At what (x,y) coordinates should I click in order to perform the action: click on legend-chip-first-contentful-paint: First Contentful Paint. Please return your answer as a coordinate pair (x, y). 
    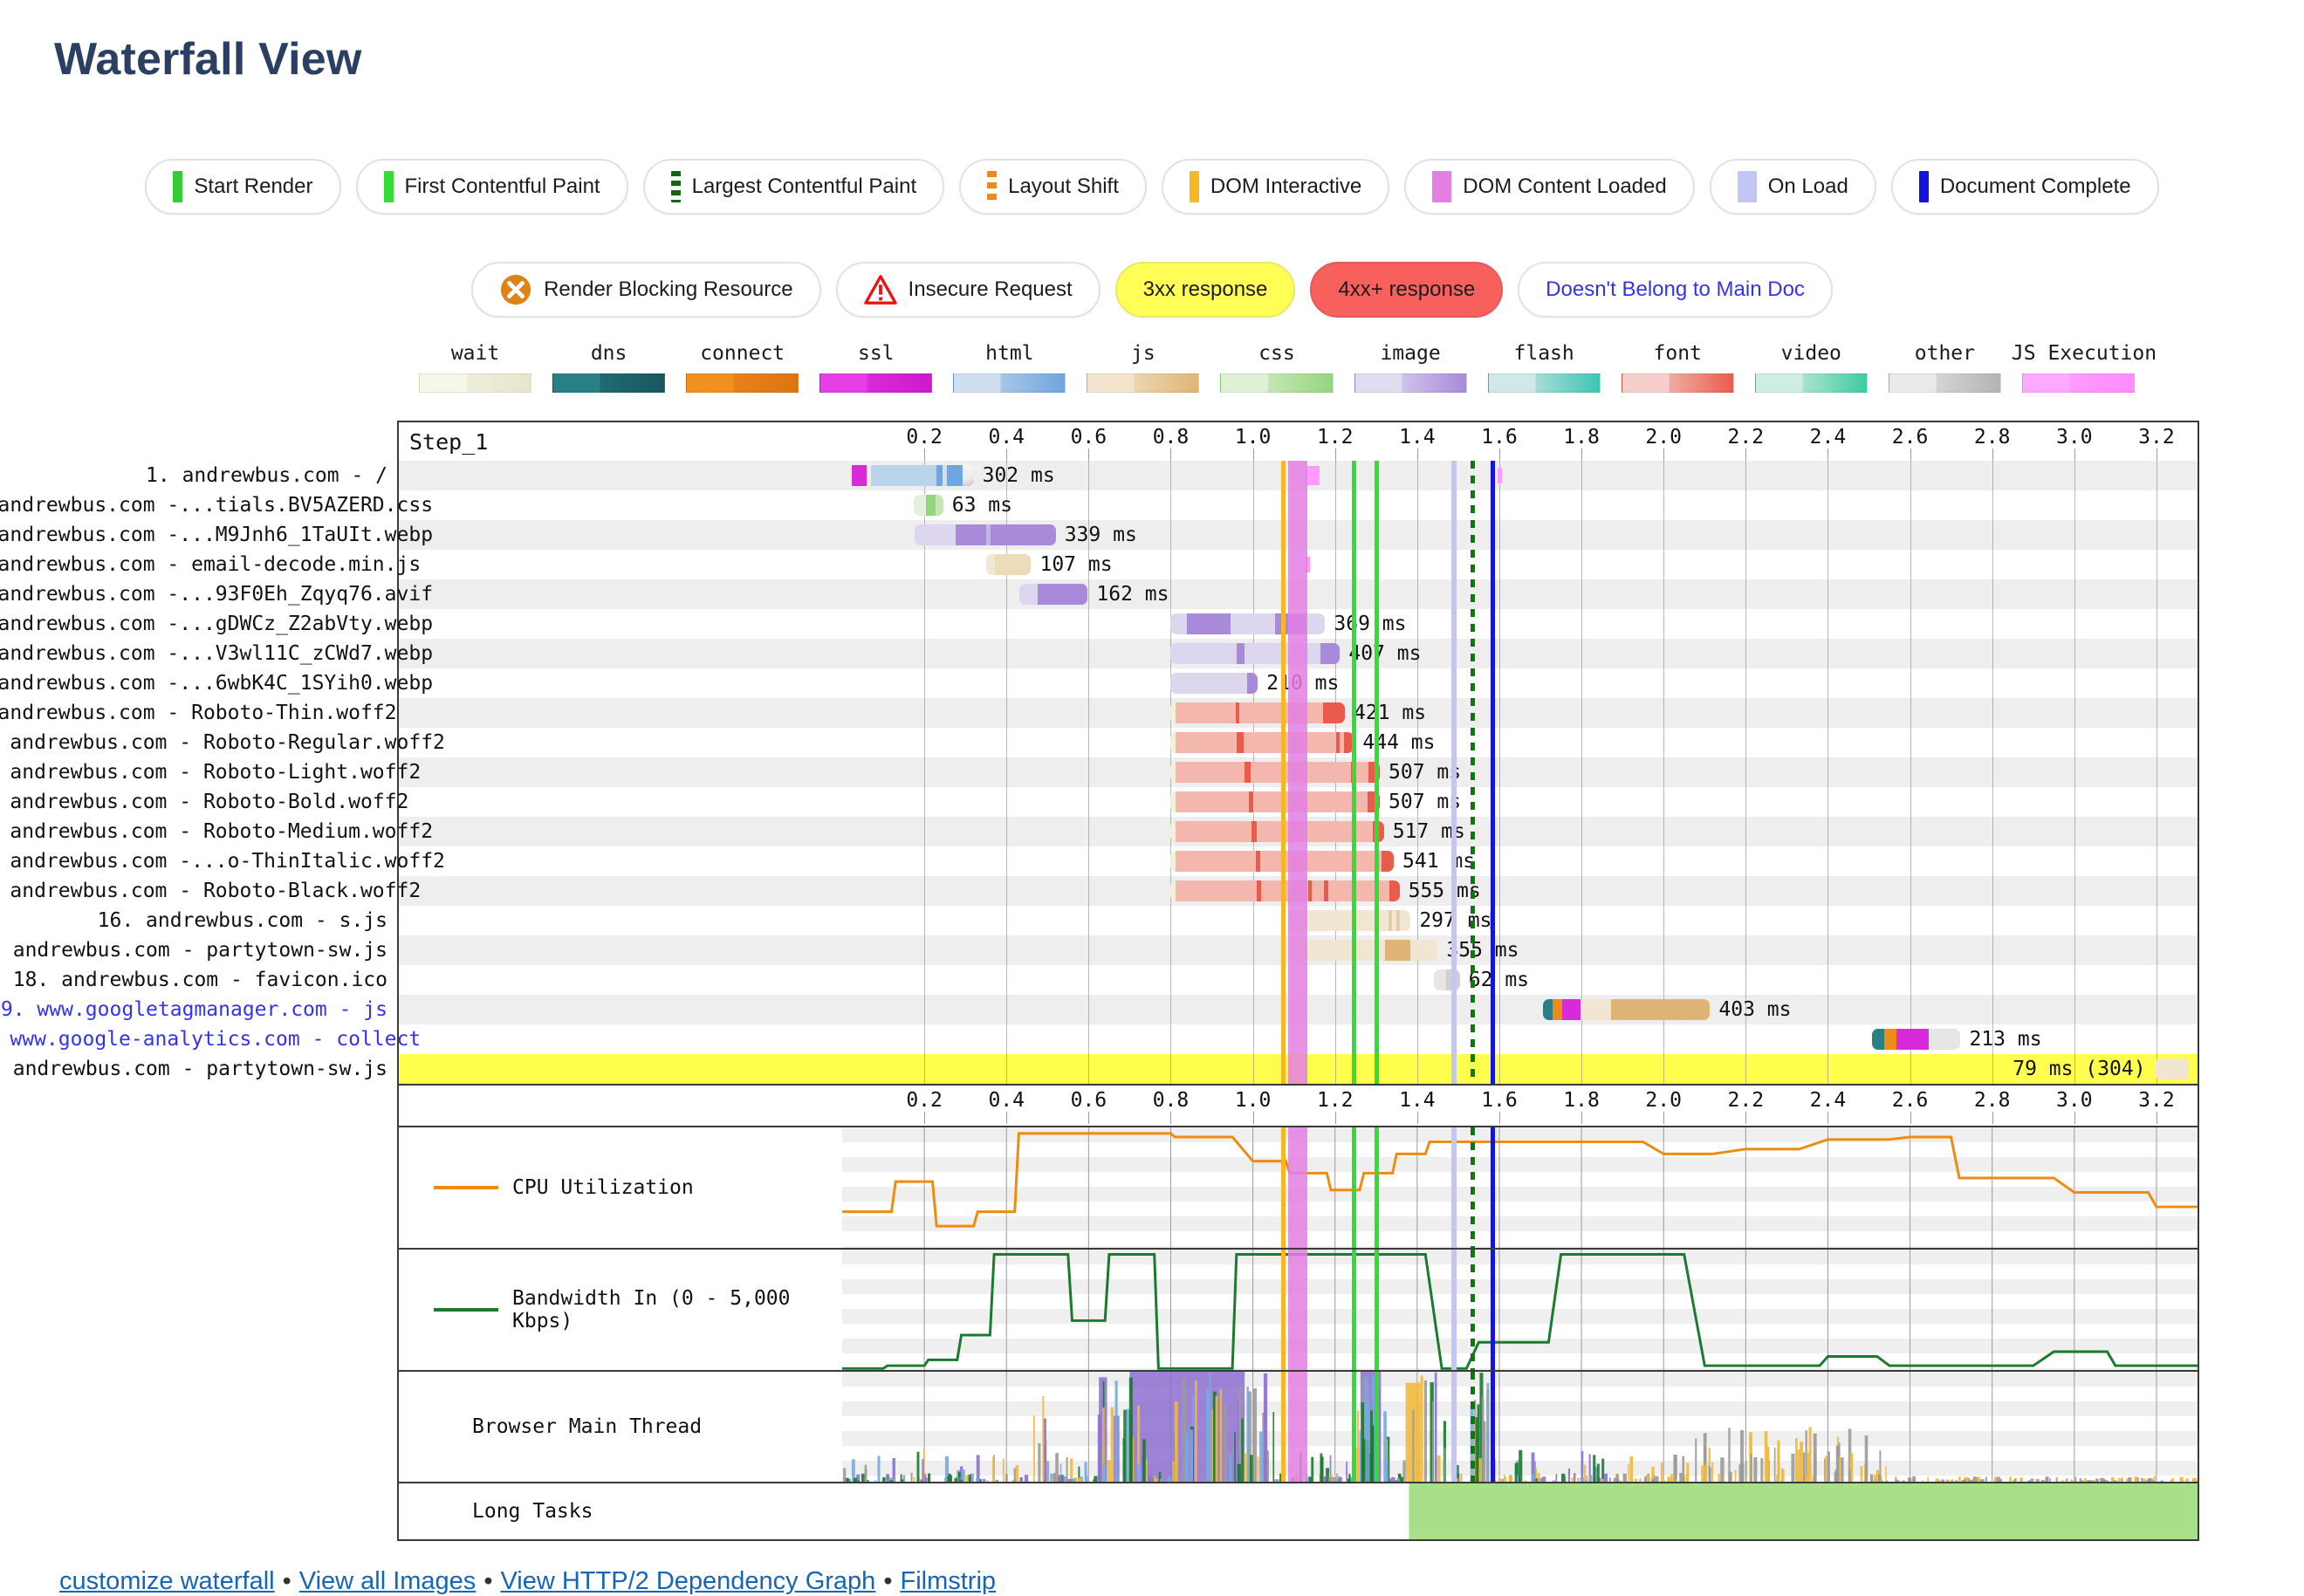
    Looking at the image, I should click on (491, 187).